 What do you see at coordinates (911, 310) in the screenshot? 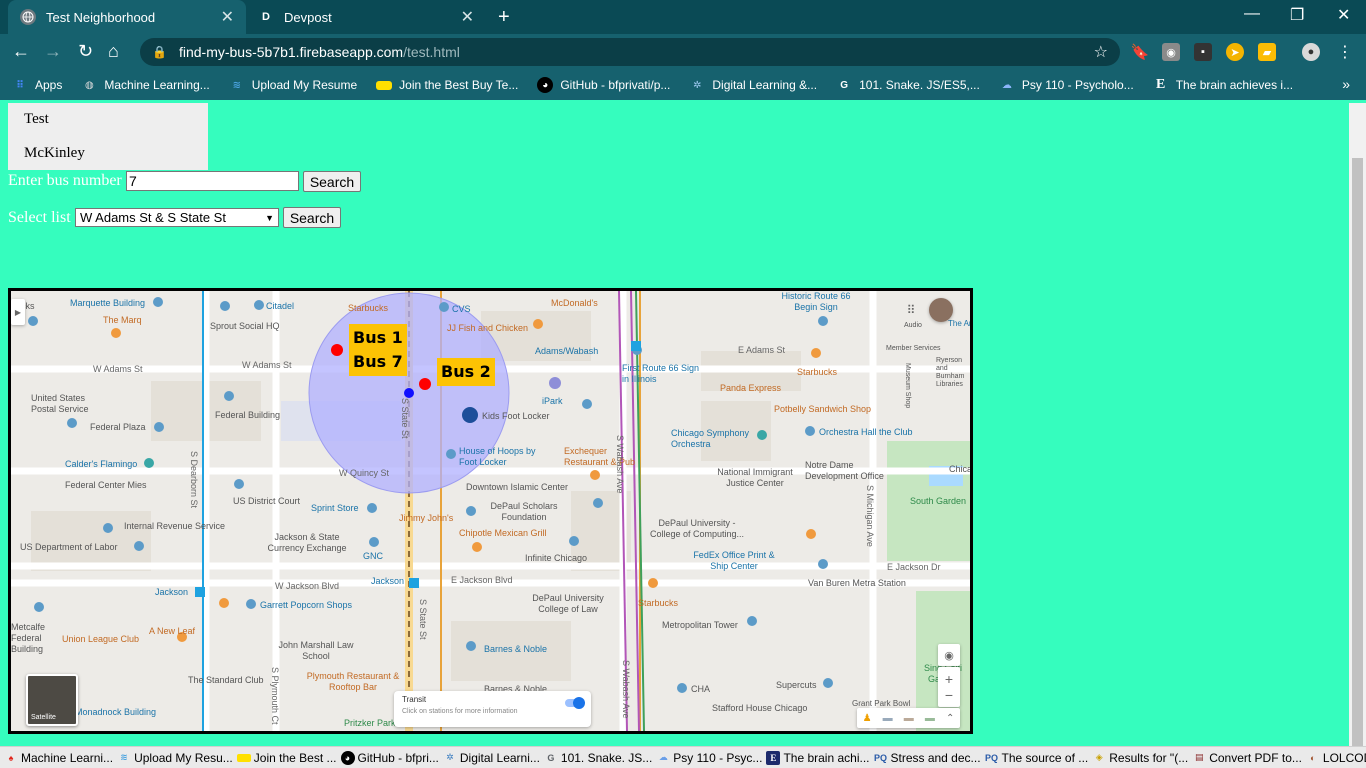
I see `apps-grid-icon: ⠿` at bounding box center [911, 310].